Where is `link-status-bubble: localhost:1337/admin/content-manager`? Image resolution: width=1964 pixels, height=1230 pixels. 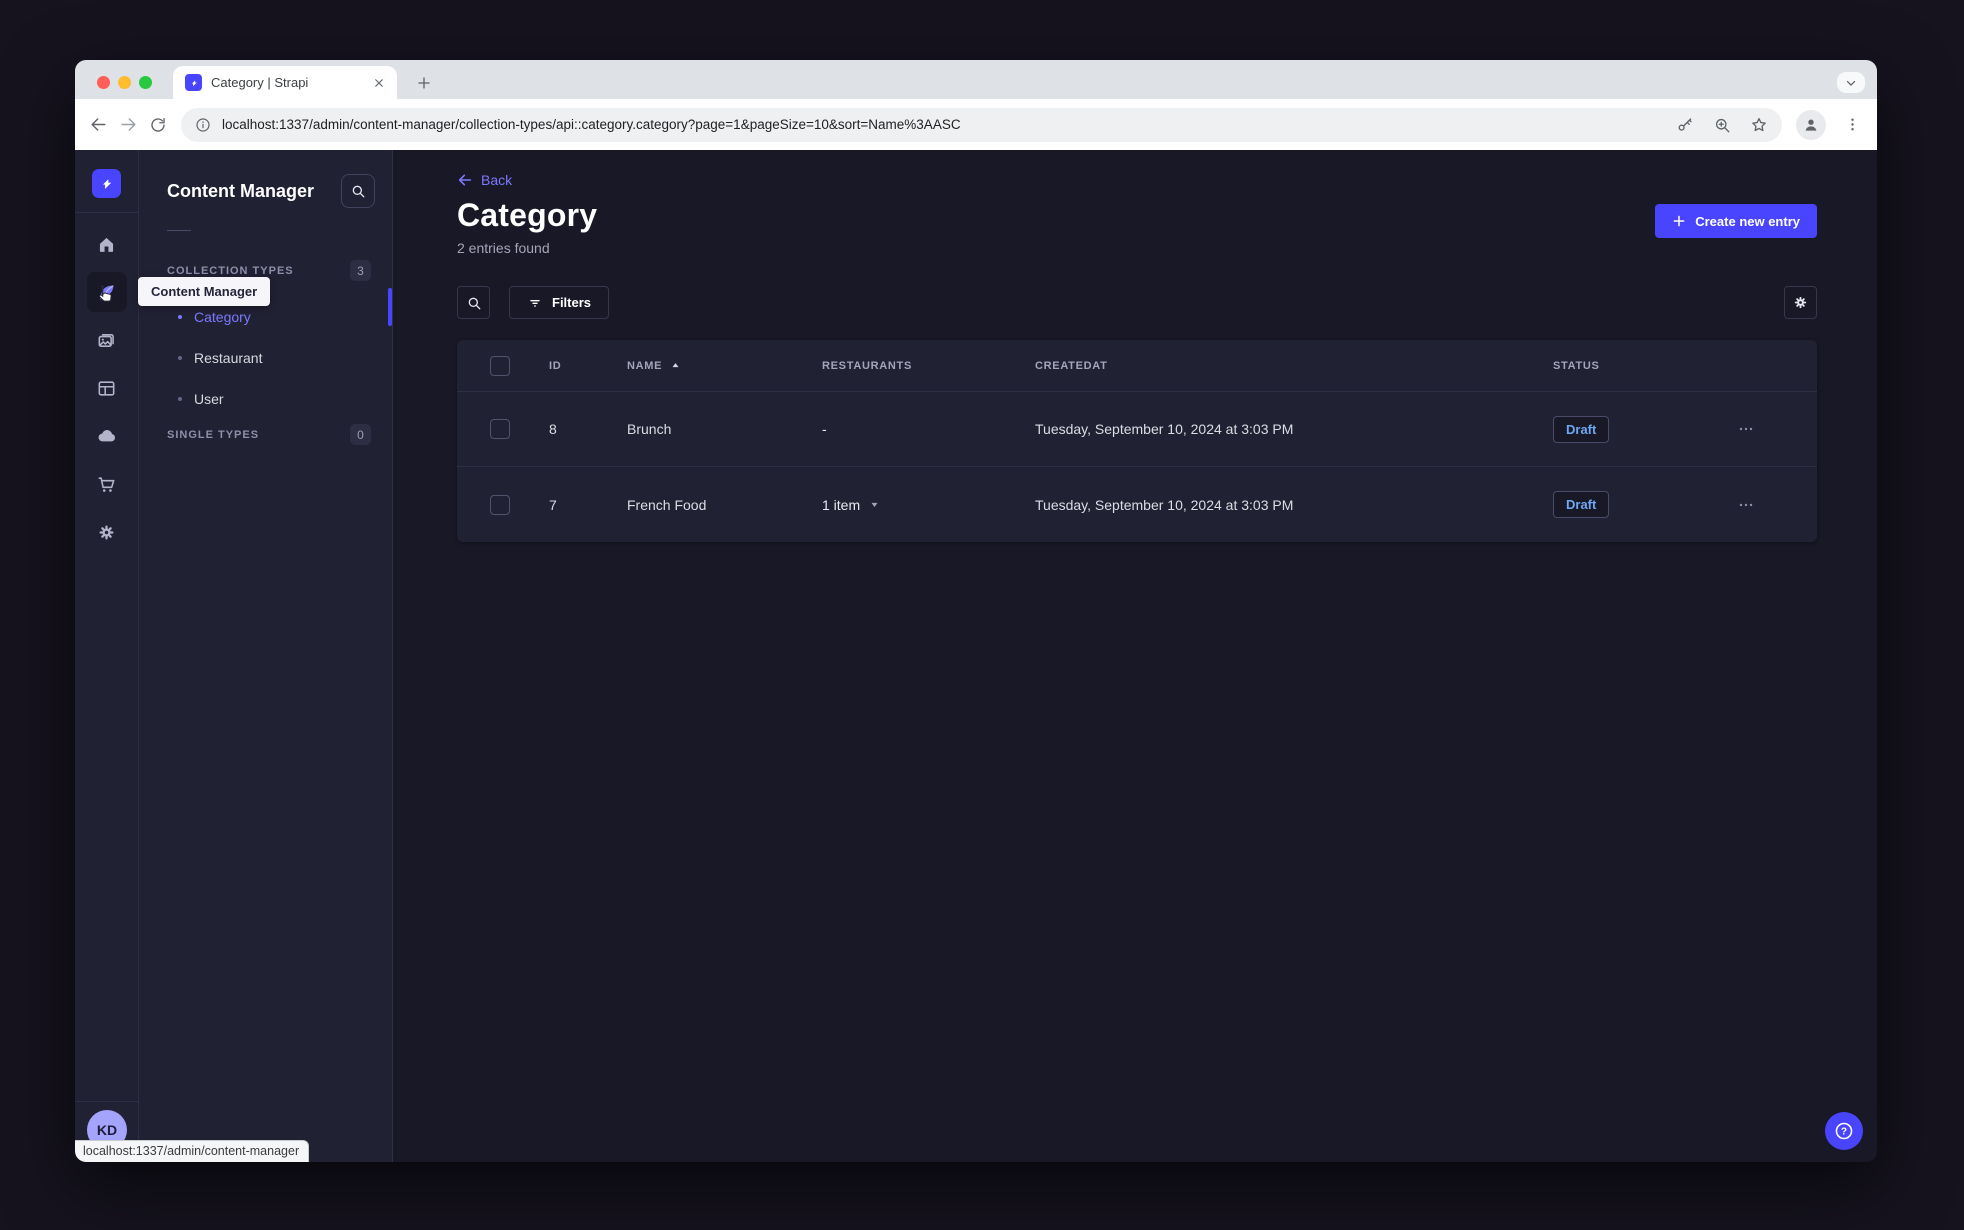
link-status-bubble: localhost:1337/admin/content-manager is located at coordinates (192, 1151).